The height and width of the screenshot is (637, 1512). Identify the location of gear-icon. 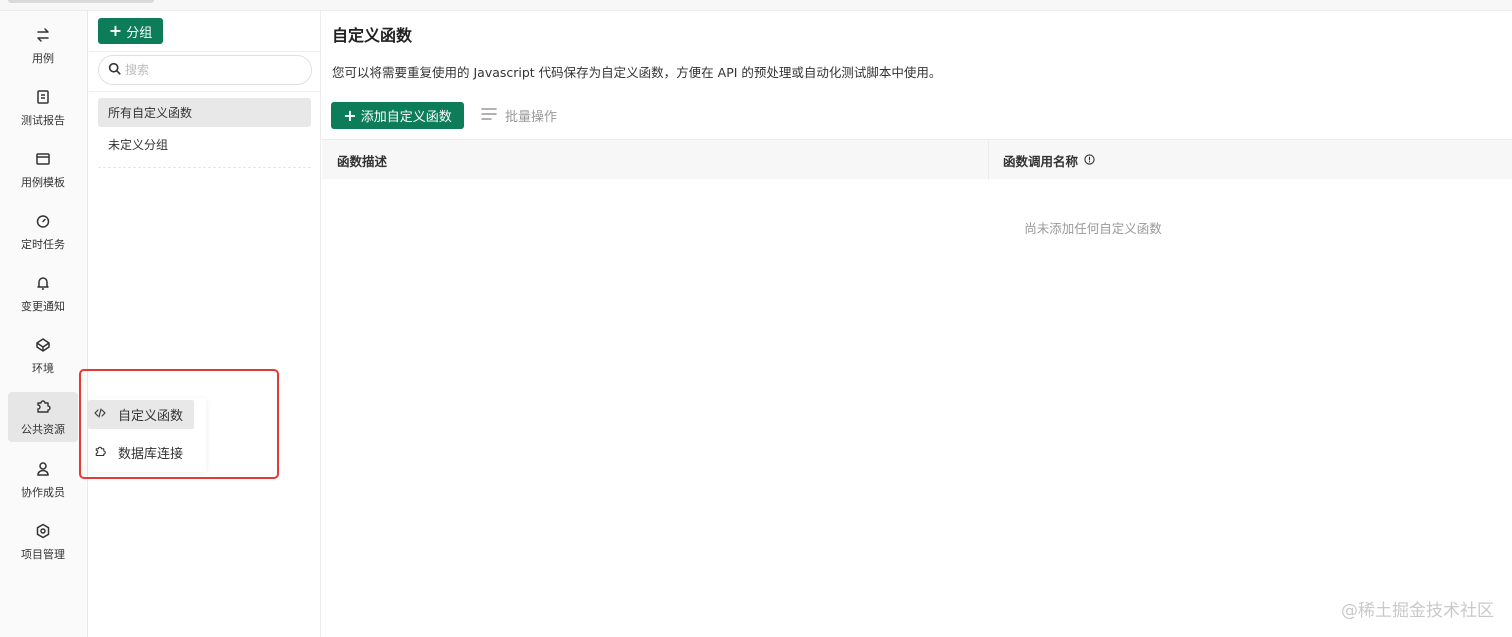
(43, 532).